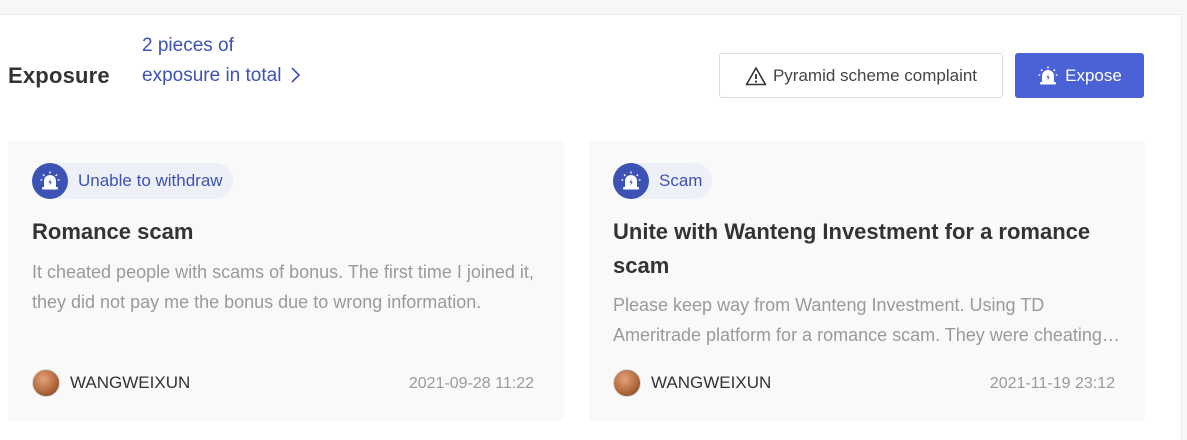 The height and width of the screenshot is (440, 1187). I want to click on warning-icon, so click(756, 75).